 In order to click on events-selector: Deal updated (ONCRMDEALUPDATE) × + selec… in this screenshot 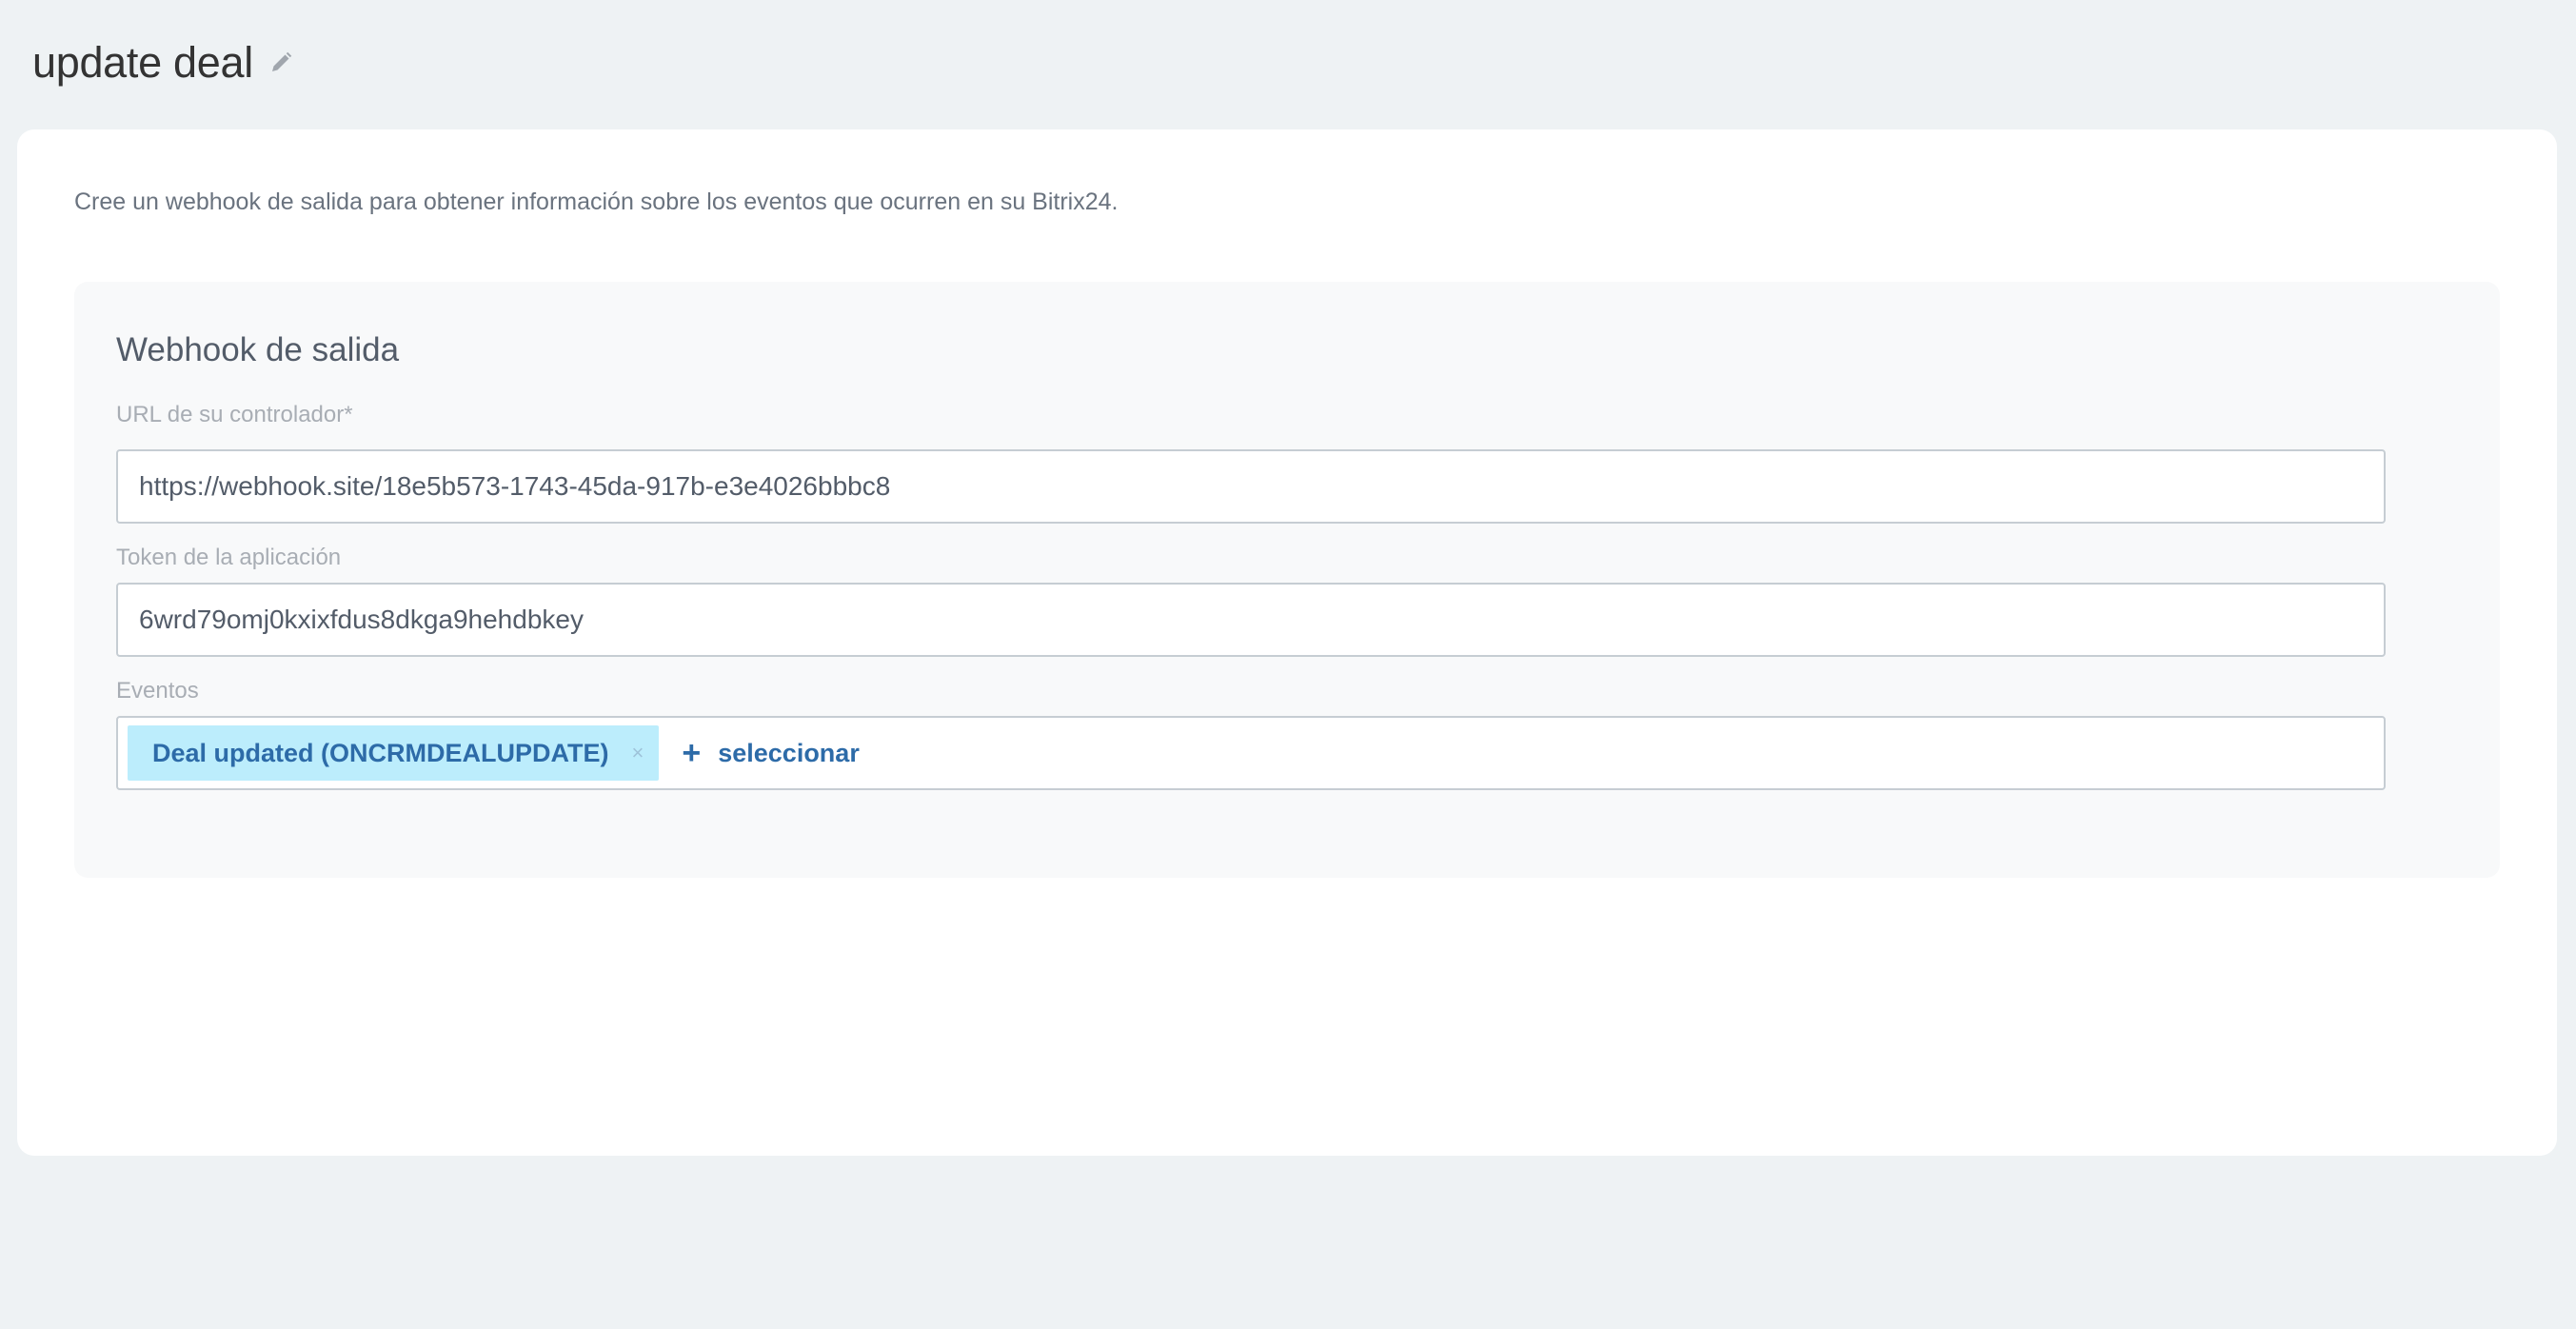, I will do `click(1251, 753)`.